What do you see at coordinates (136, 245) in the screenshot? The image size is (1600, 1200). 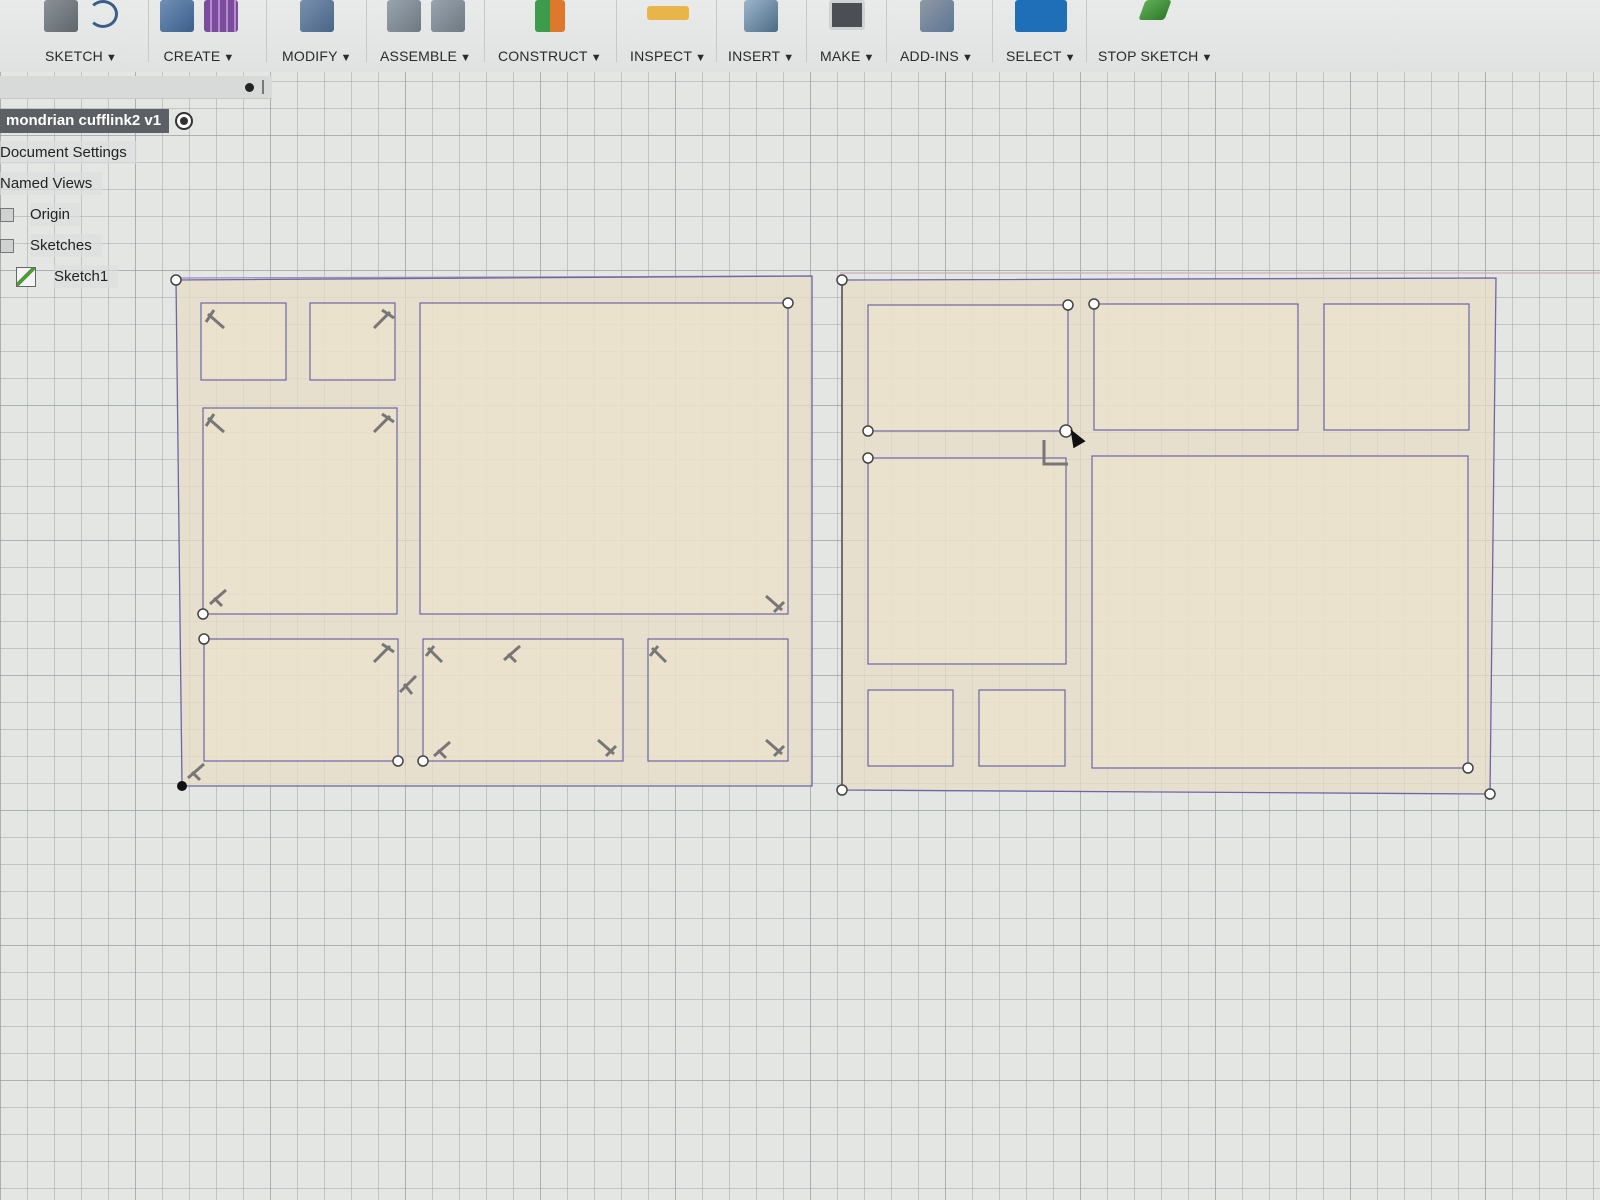 I see `browser-item-sketches: Sketches` at bounding box center [136, 245].